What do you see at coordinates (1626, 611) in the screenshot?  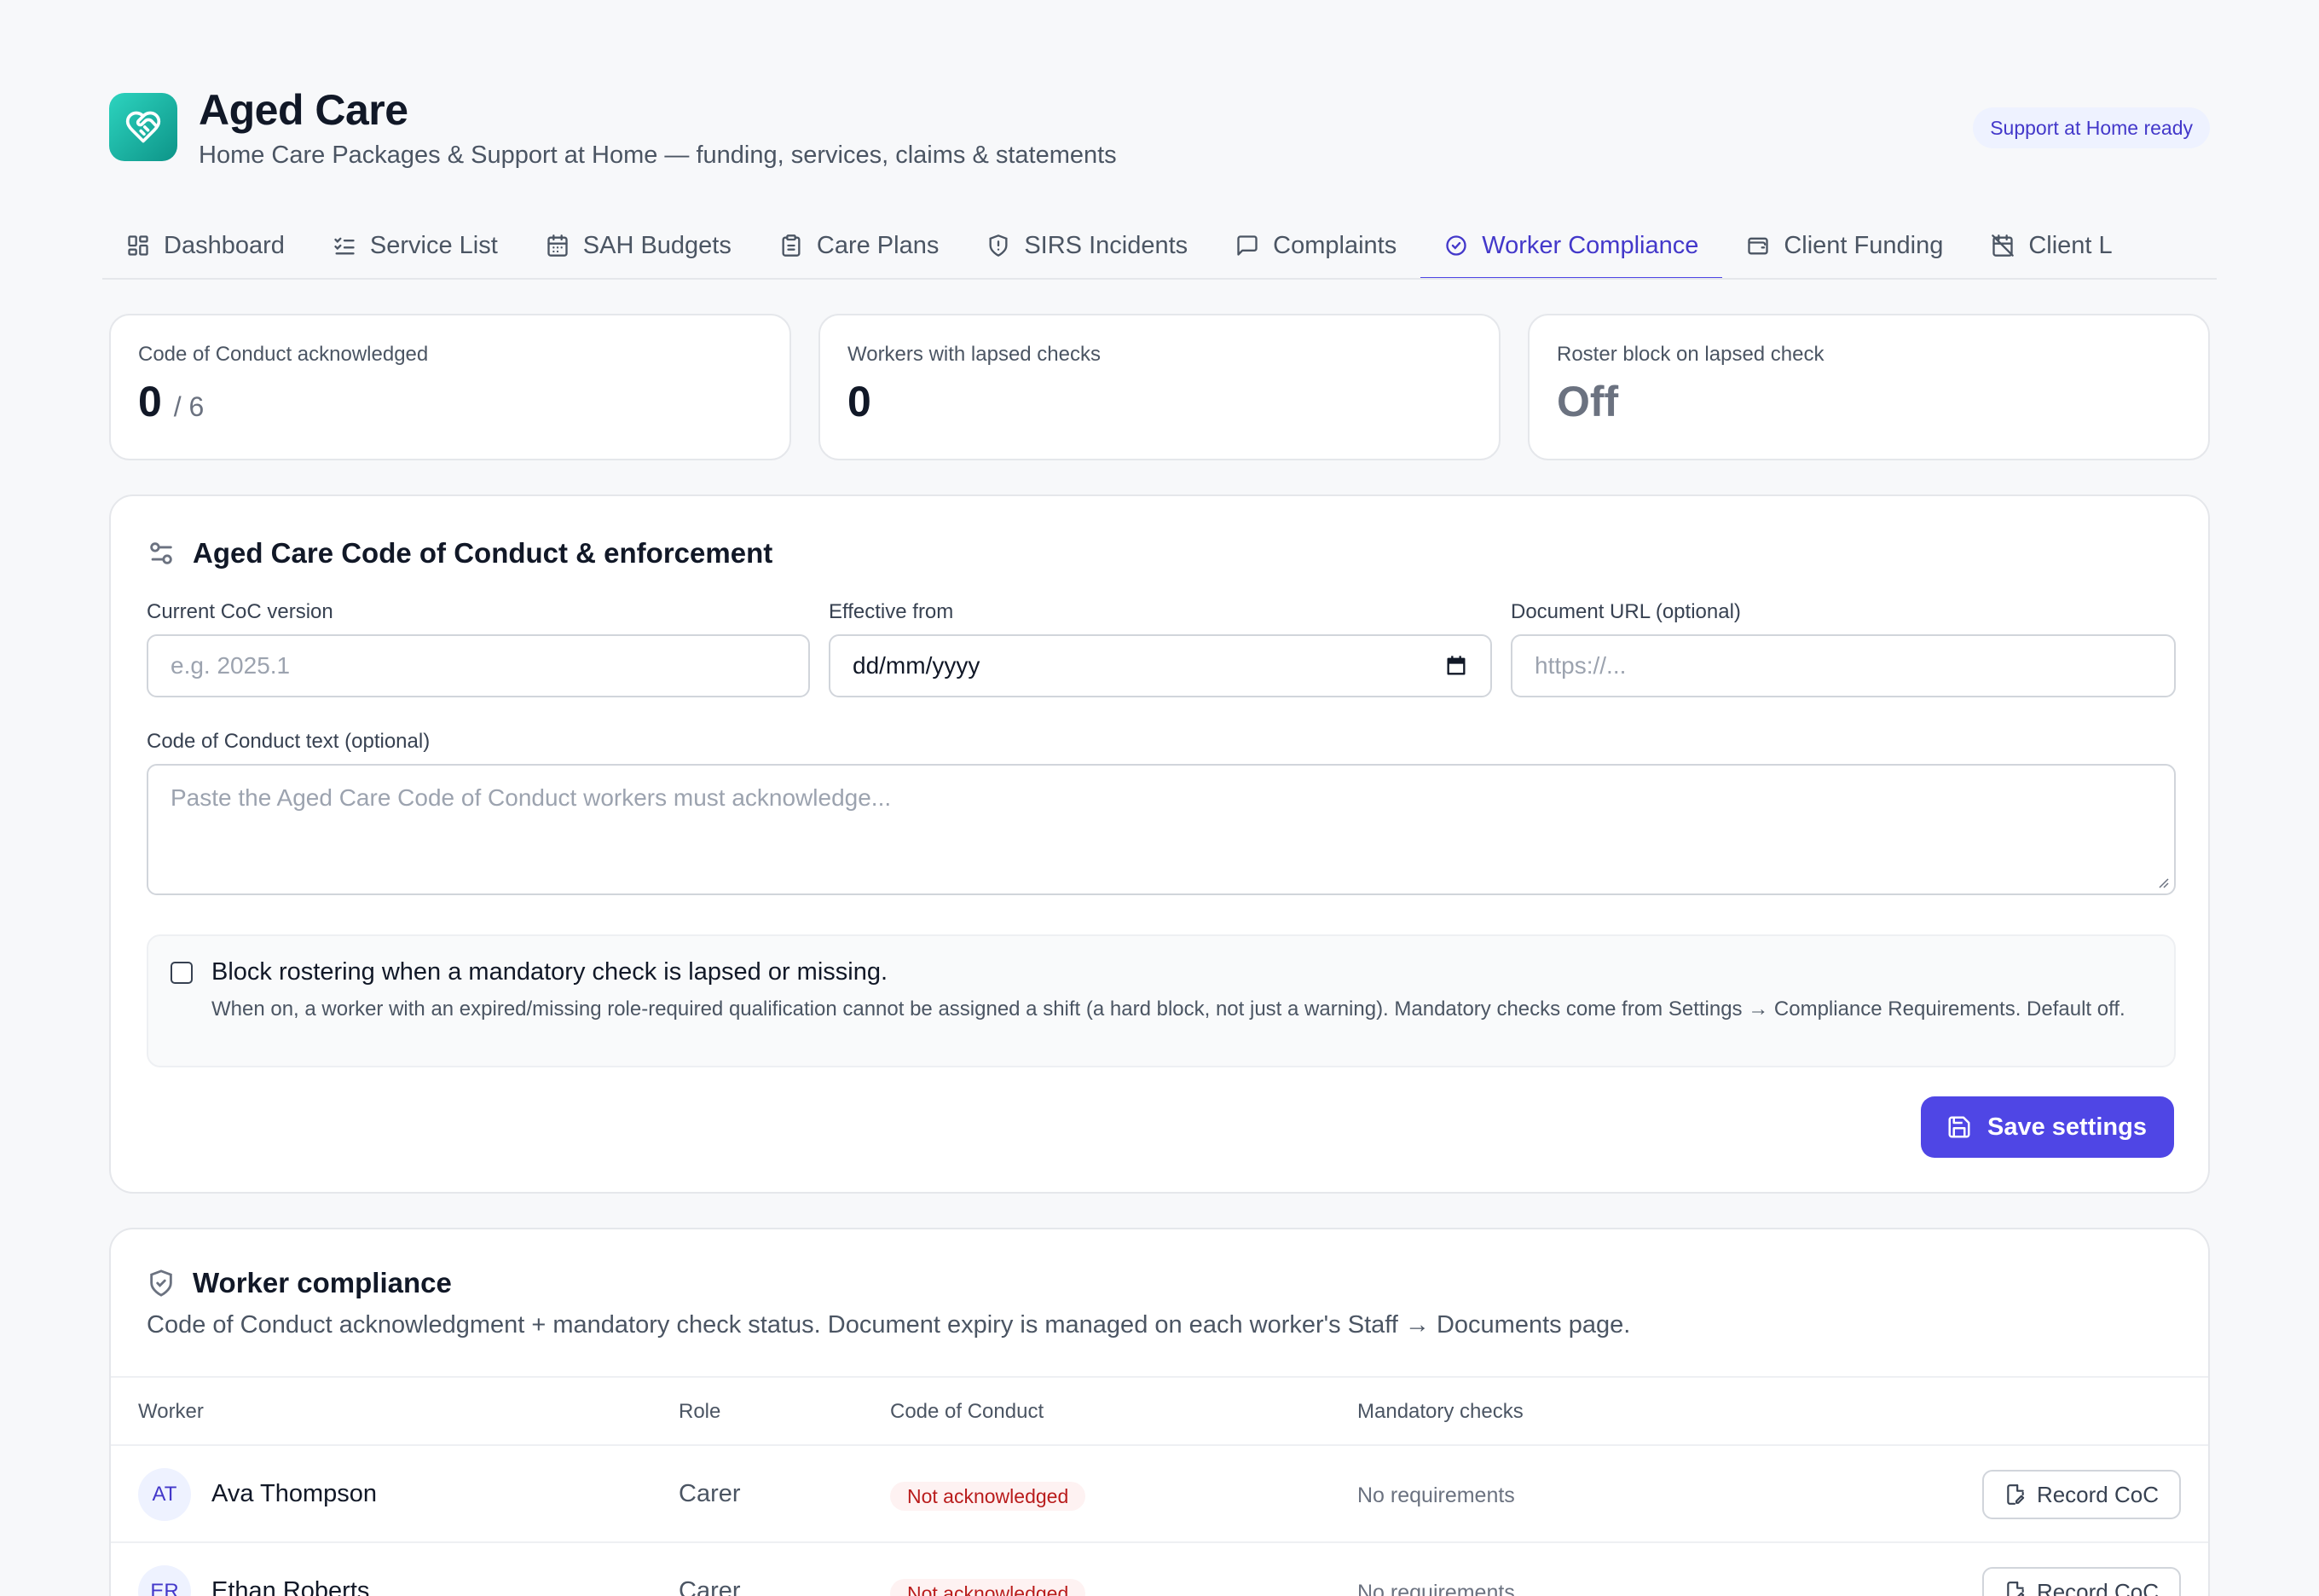 I see `document-url-label: Document URL (optional)` at bounding box center [1626, 611].